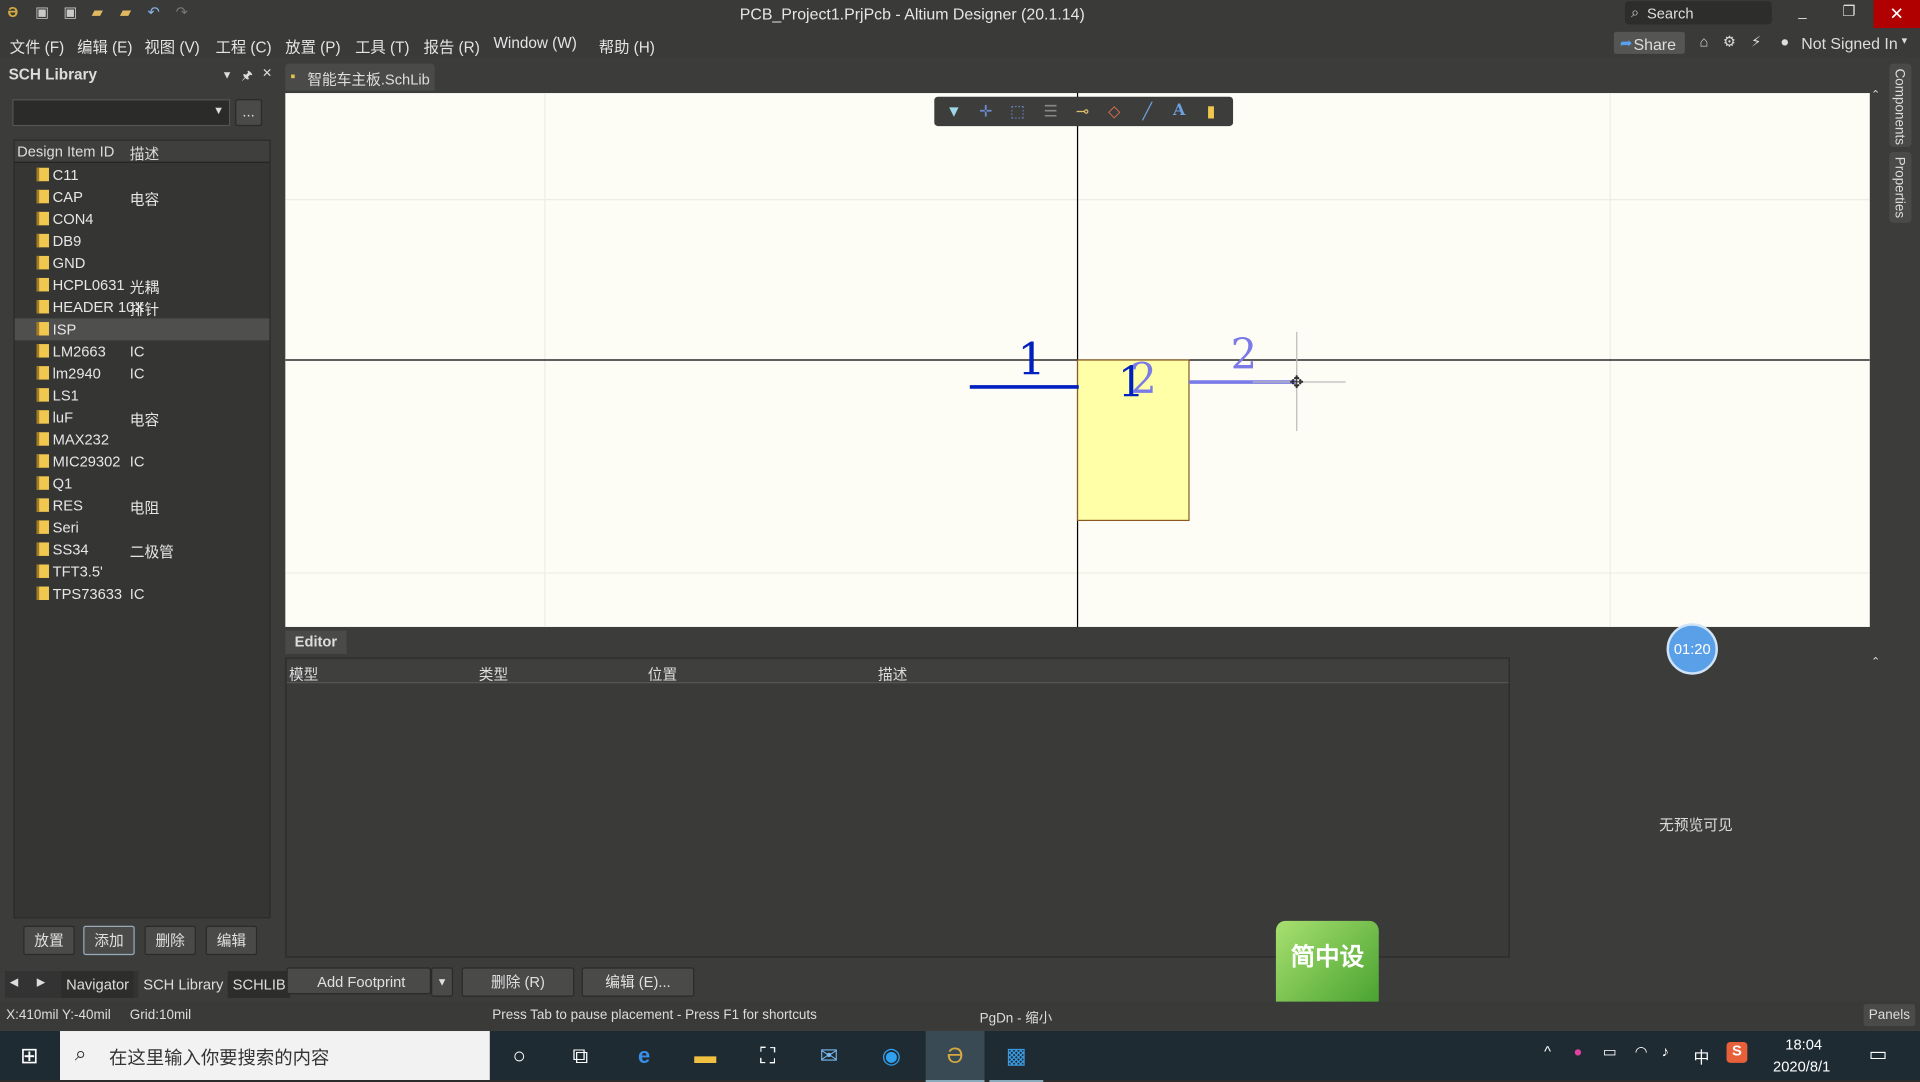 The image size is (1920, 1082). Describe the element at coordinates (97, 984) in the screenshot. I see `tab-navigator: Navigator` at that location.